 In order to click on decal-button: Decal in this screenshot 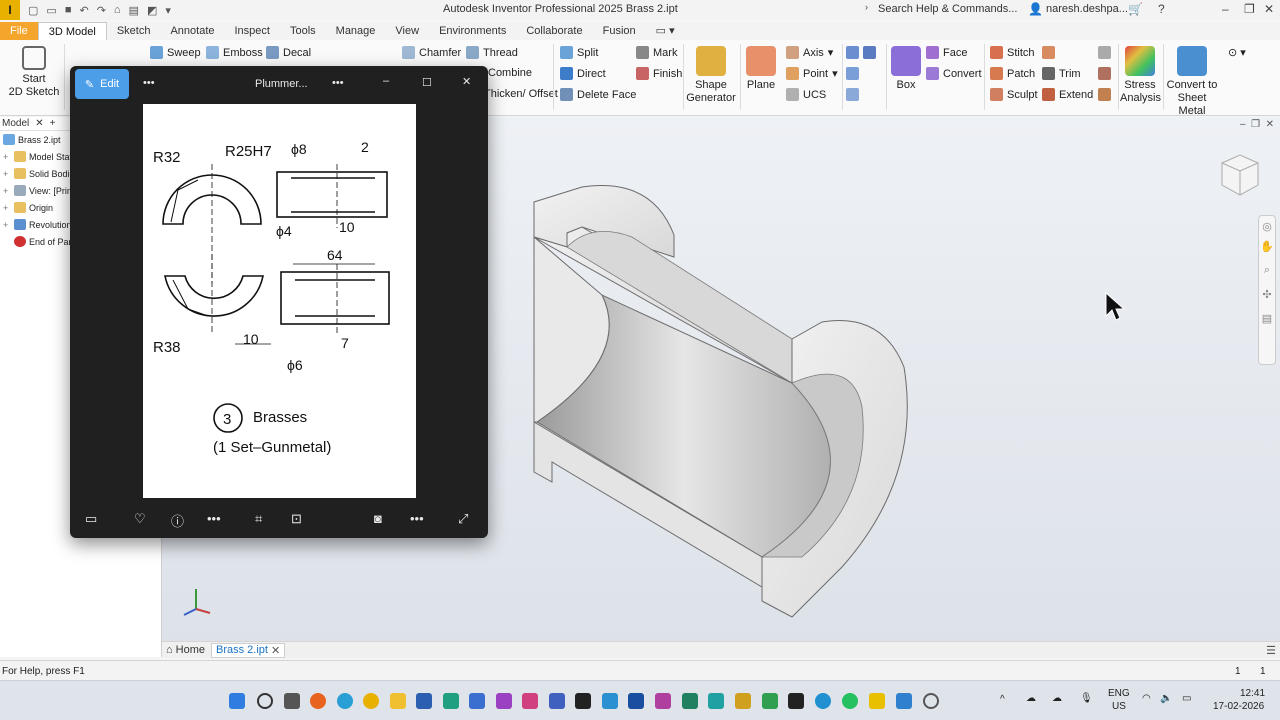, I will do `click(288, 52)`.